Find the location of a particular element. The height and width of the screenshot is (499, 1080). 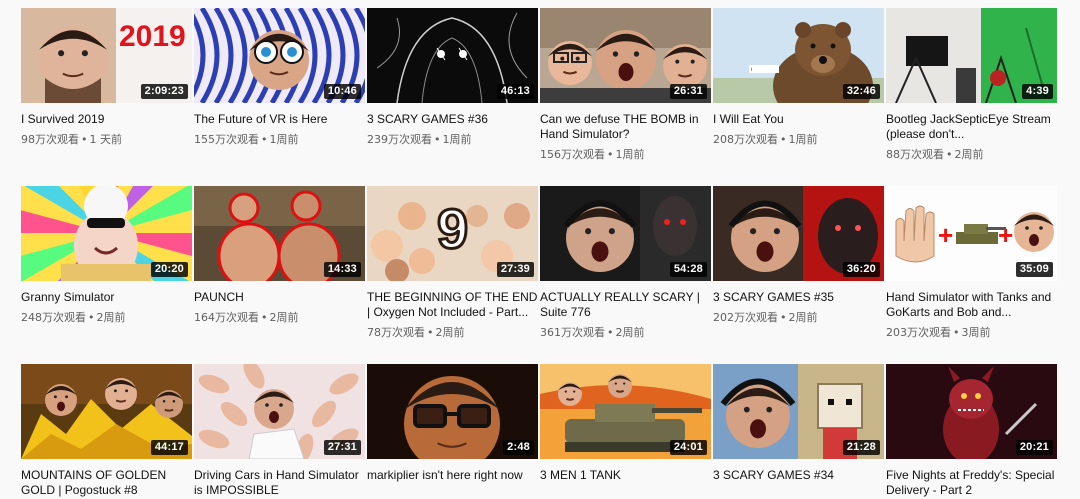

video-thumbnail: 27:31 is located at coordinates (279, 411).